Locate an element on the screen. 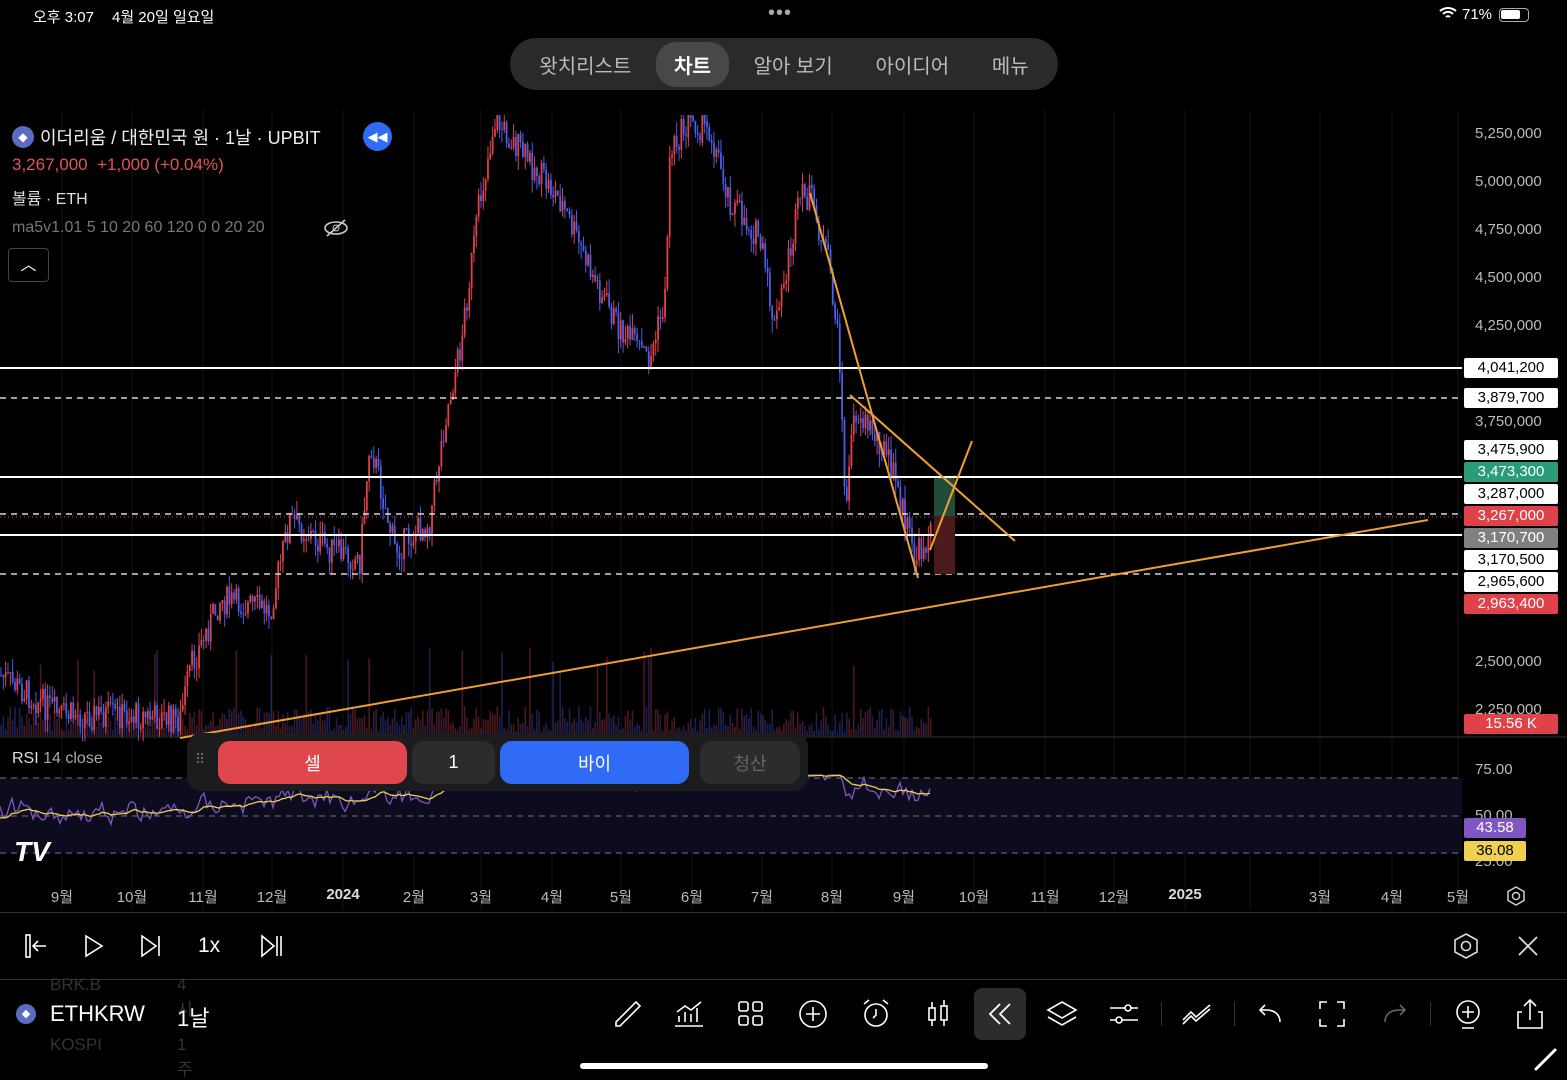 The width and height of the screenshot is (1567, 1080). prev-symbol: BRK.B 4시 is located at coordinates (121, 997).